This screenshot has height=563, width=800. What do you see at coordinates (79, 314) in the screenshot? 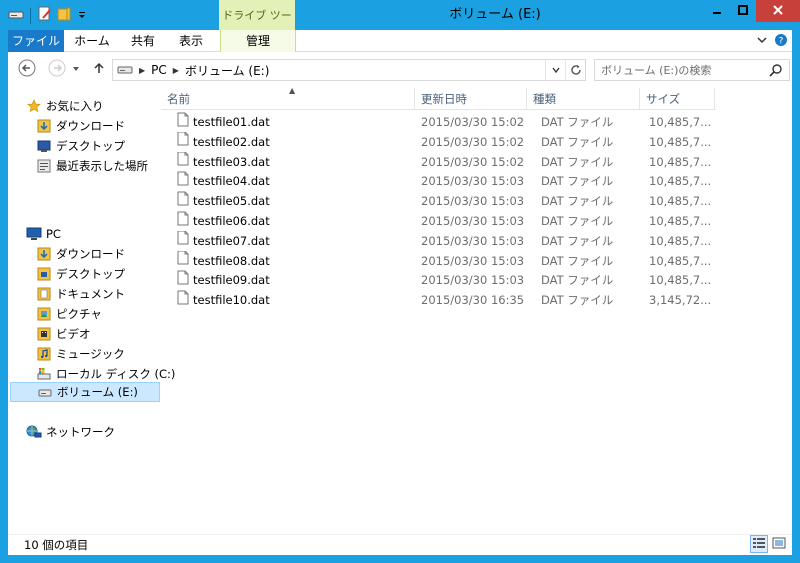
I see `nav-item-label: ピクチャ` at bounding box center [79, 314].